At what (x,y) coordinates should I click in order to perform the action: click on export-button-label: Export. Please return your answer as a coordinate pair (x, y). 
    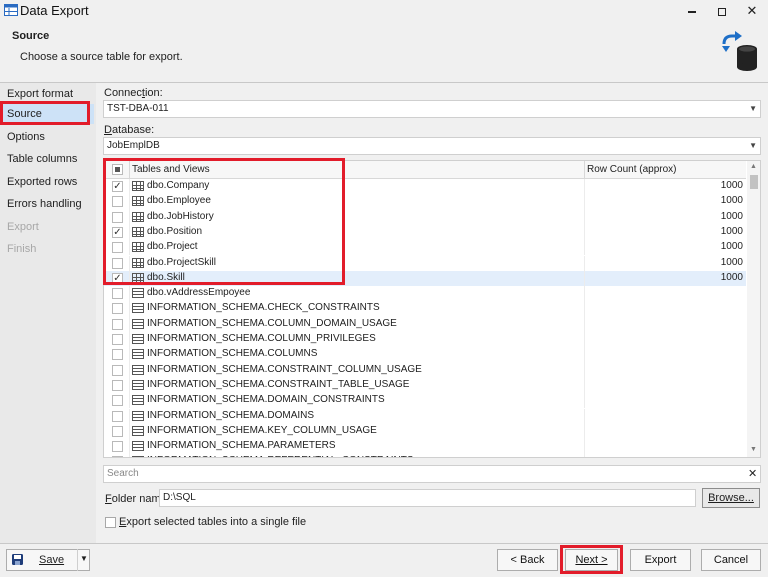
    Looking at the image, I should click on (660, 560).